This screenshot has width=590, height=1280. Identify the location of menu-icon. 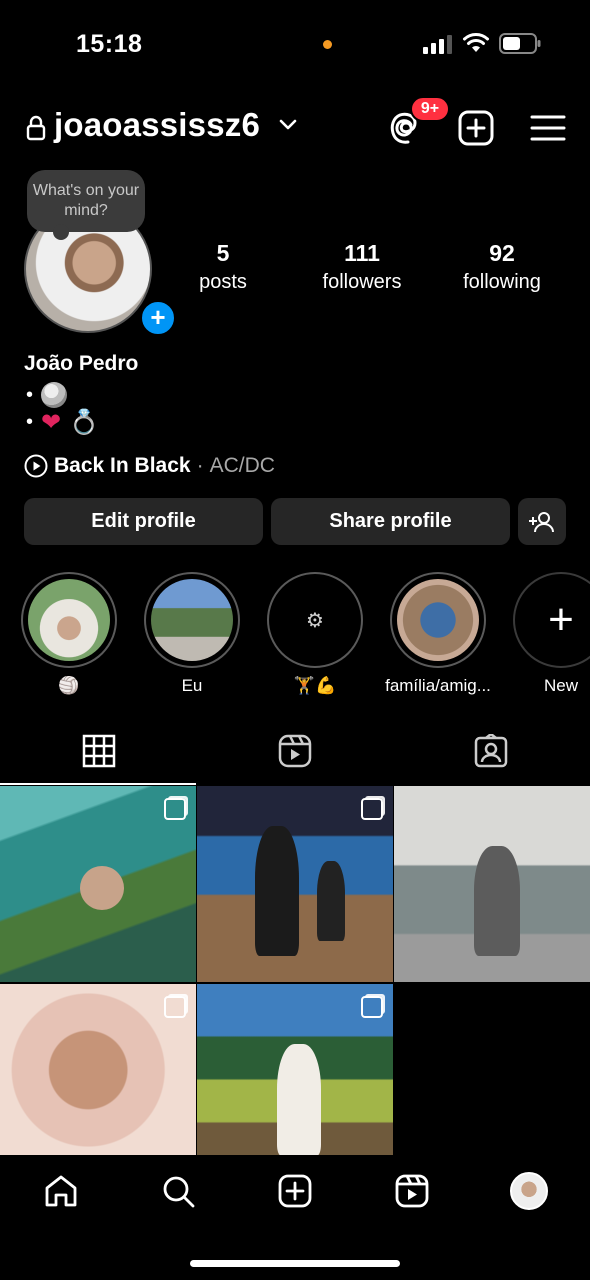
(548, 128).